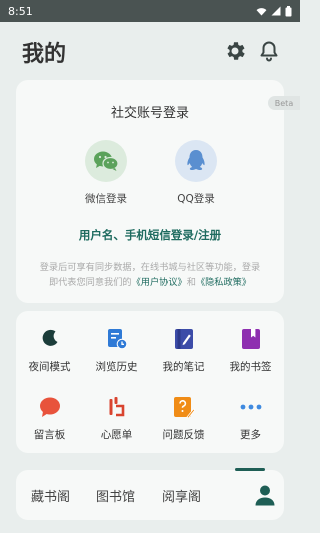 The width and height of the screenshot is (320, 533). I want to click on tab-book-collection: 藏书阁, so click(50, 495).